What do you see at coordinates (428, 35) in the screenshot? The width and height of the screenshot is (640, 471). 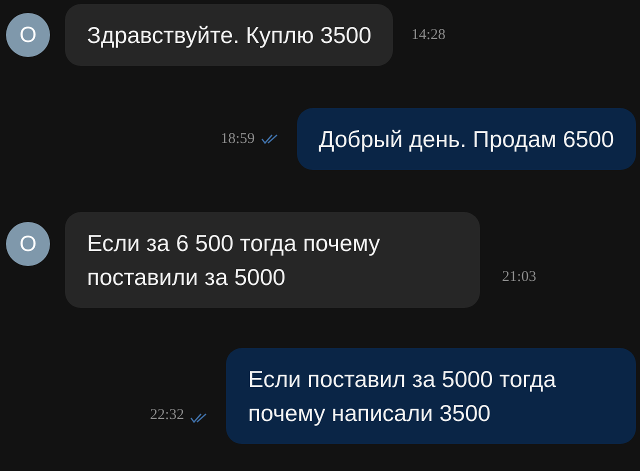 I see `message-time: 14:28` at bounding box center [428, 35].